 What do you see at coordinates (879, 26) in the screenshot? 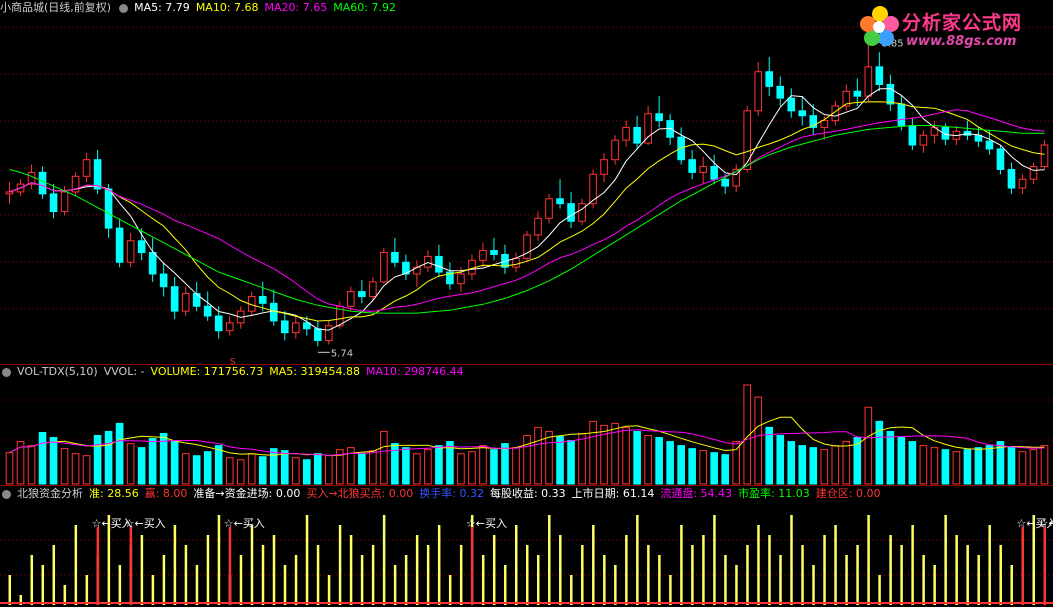
I see `flower-logo-icon` at bounding box center [879, 26].